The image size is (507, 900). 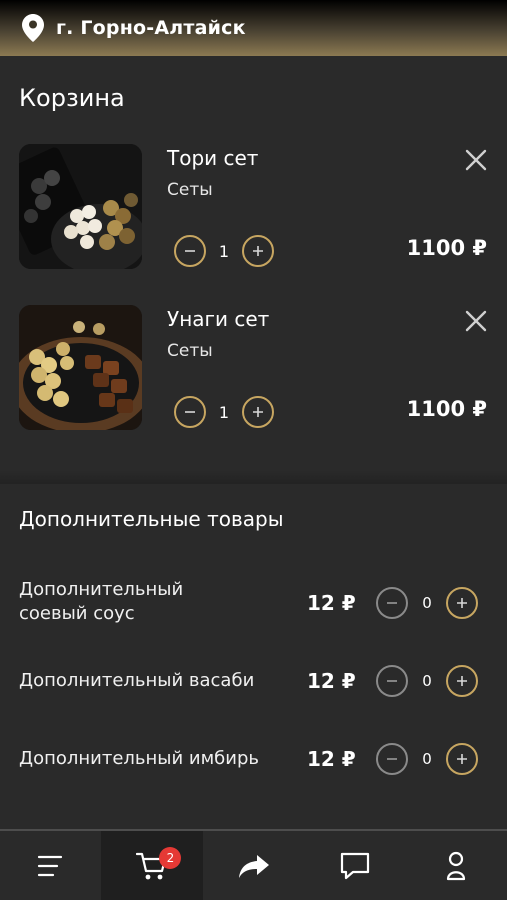 What do you see at coordinates (33, 28) in the screenshot?
I see `location-pin-icon` at bounding box center [33, 28].